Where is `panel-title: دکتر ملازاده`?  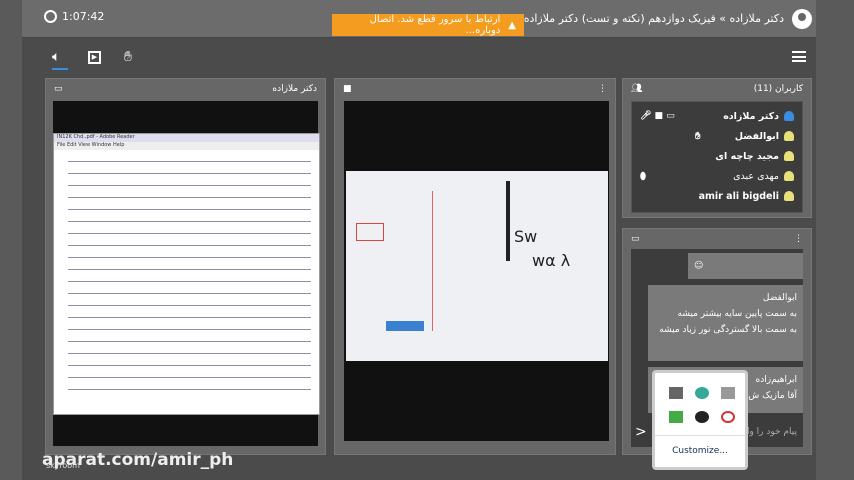
panel-title: دکتر ملازاده is located at coordinates (294, 89).